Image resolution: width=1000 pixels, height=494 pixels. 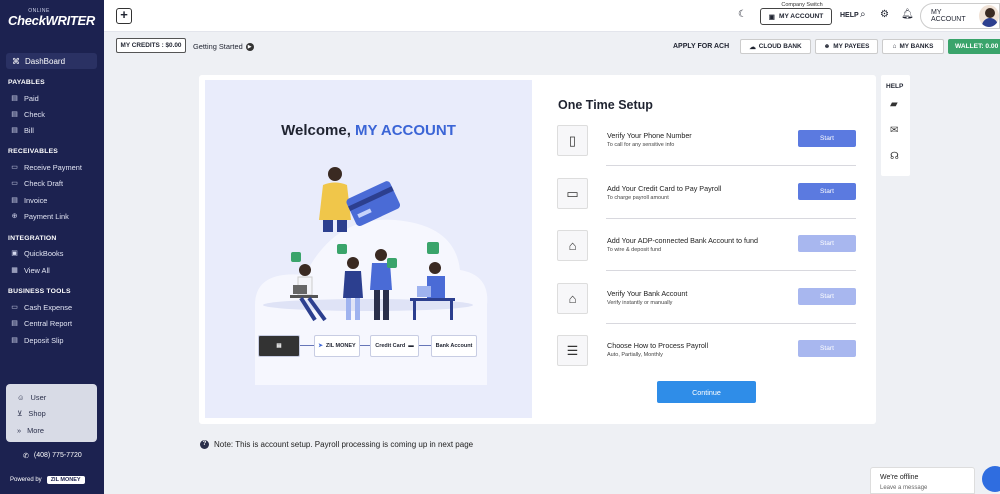 I want to click on start-button-phone: Start, so click(x=827, y=138).